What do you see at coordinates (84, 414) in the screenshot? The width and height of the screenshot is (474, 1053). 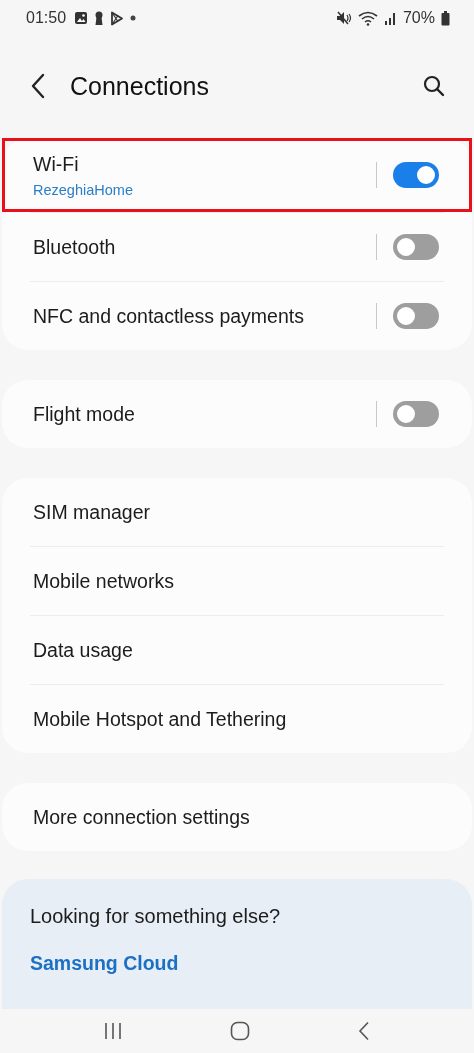 I see `setting-label: Flight mode` at bounding box center [84, 414].